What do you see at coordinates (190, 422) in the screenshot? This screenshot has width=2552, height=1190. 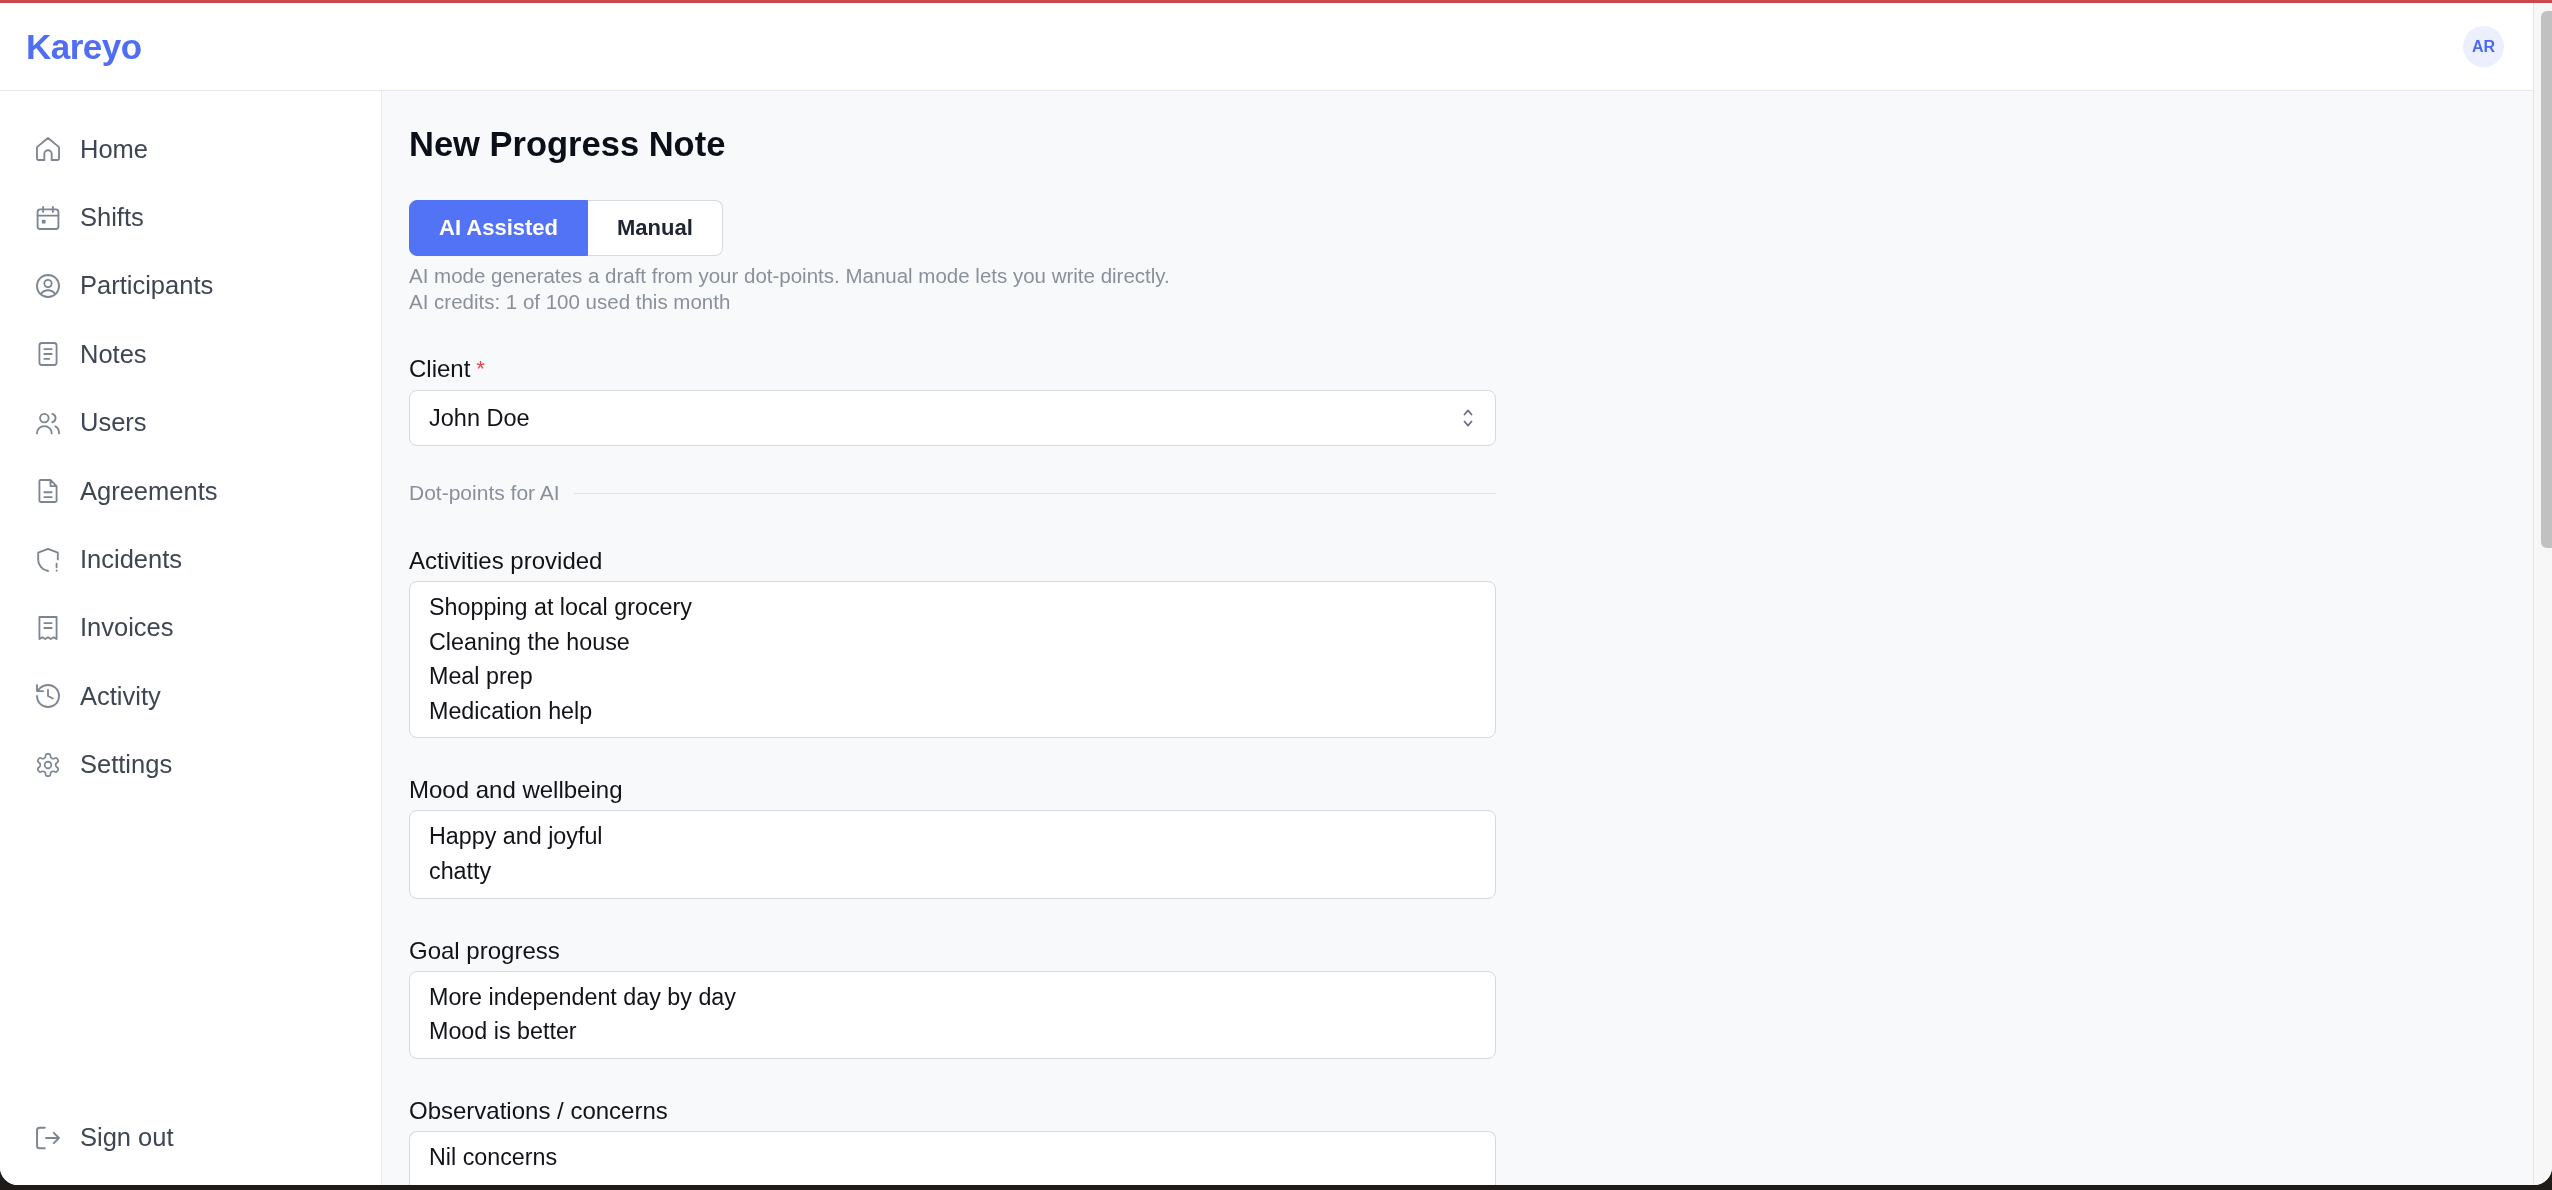 I see `sidebar-item: Users` at bounding box center [190, 422].